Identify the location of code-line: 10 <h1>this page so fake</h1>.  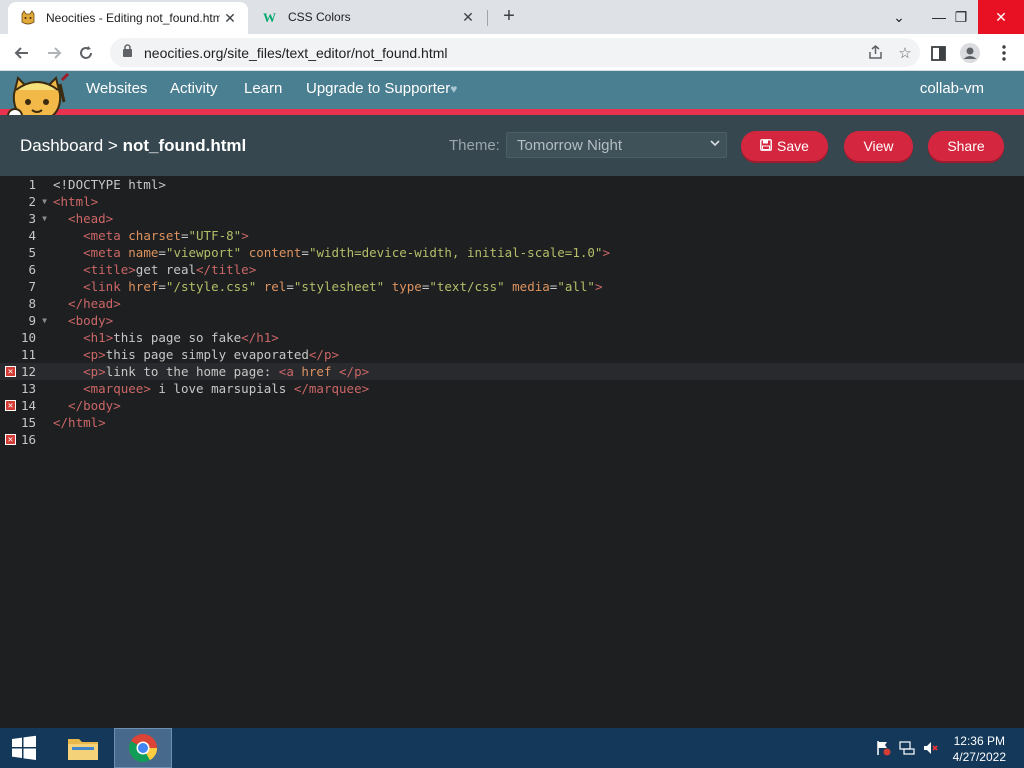
(512, 337).